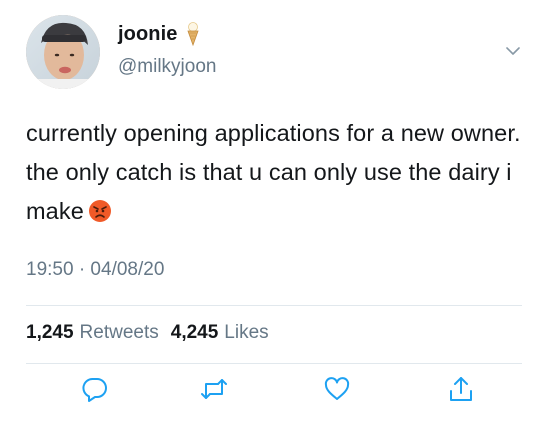 The image size is (549, 421). I want to click on likes-stat: 4,245 Likes, so click(220, 333).